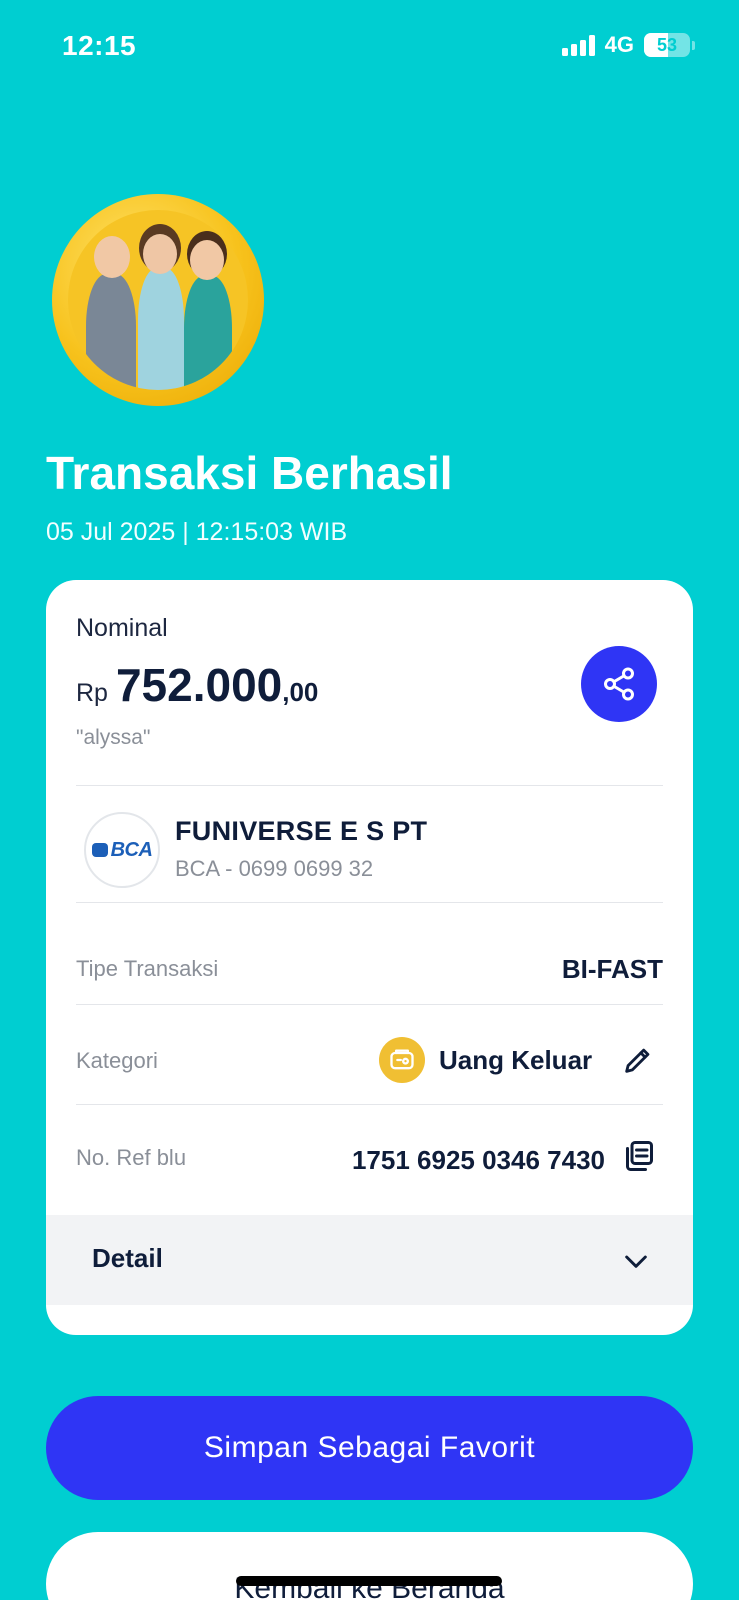 This screenshot has width=739, height=1600. I want to click on success-illustration, so click(158, 300).